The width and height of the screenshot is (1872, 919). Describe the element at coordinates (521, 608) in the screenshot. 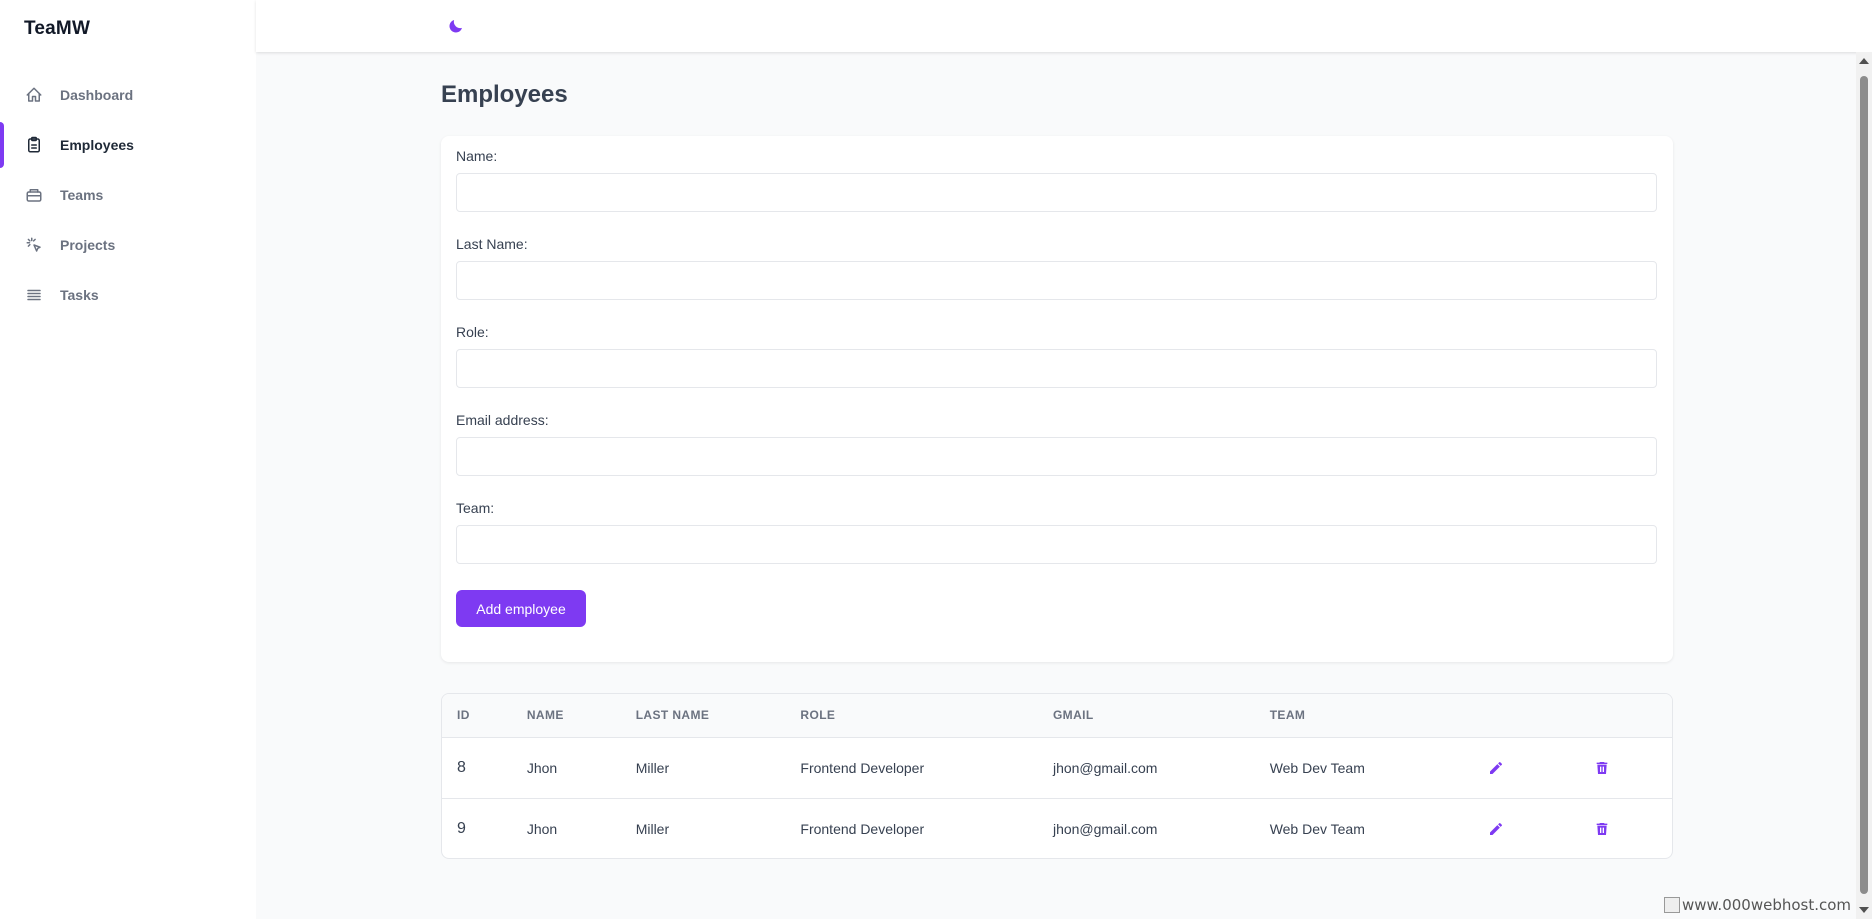

I see `add-employee-button: Add employee` at that location.